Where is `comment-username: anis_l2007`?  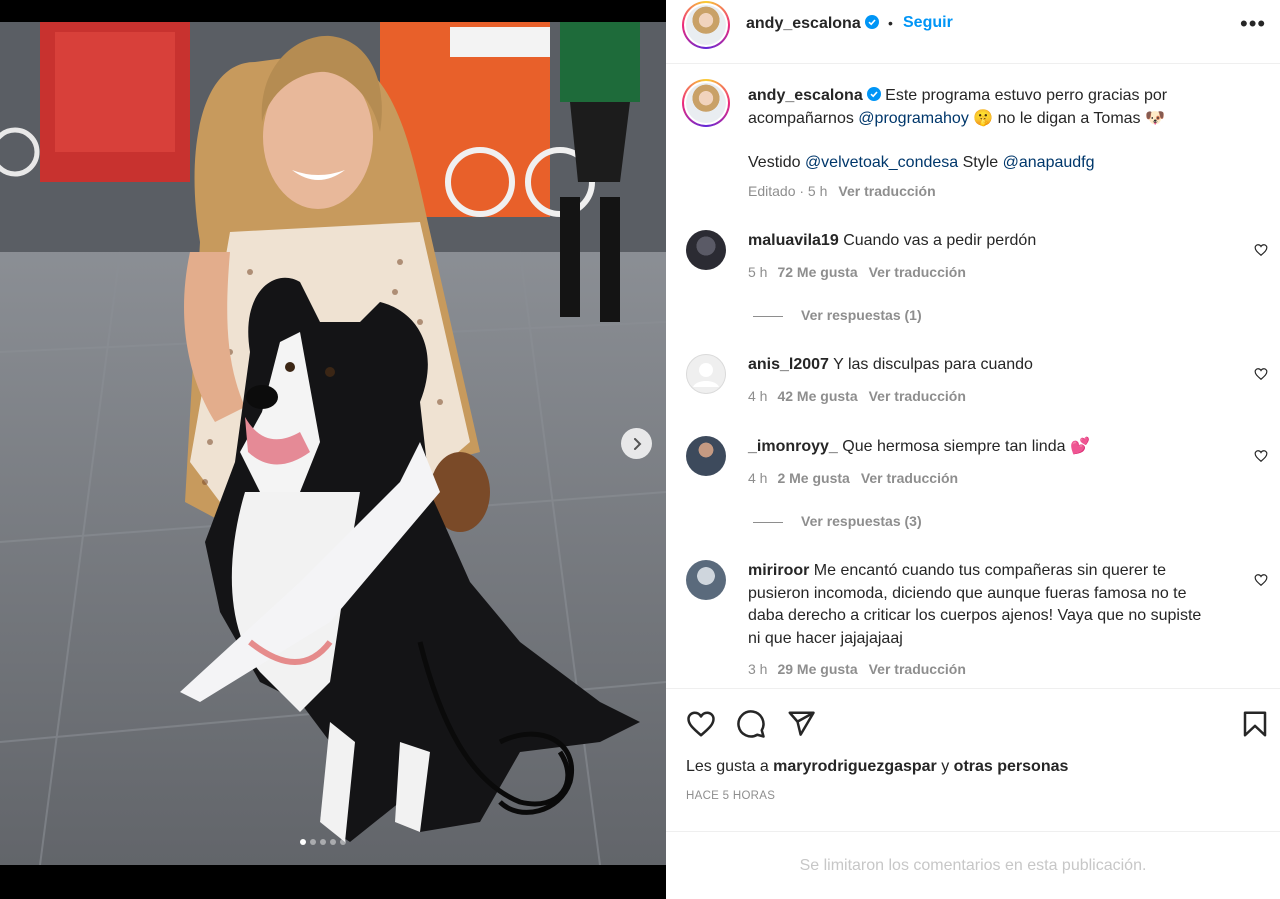
comment-username: anis_l2007 is located at coordinates (788, 364).